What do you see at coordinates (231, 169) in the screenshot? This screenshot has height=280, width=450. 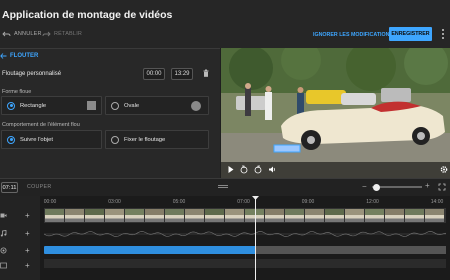 I see `play-icon` at bounding box center [231, 169].